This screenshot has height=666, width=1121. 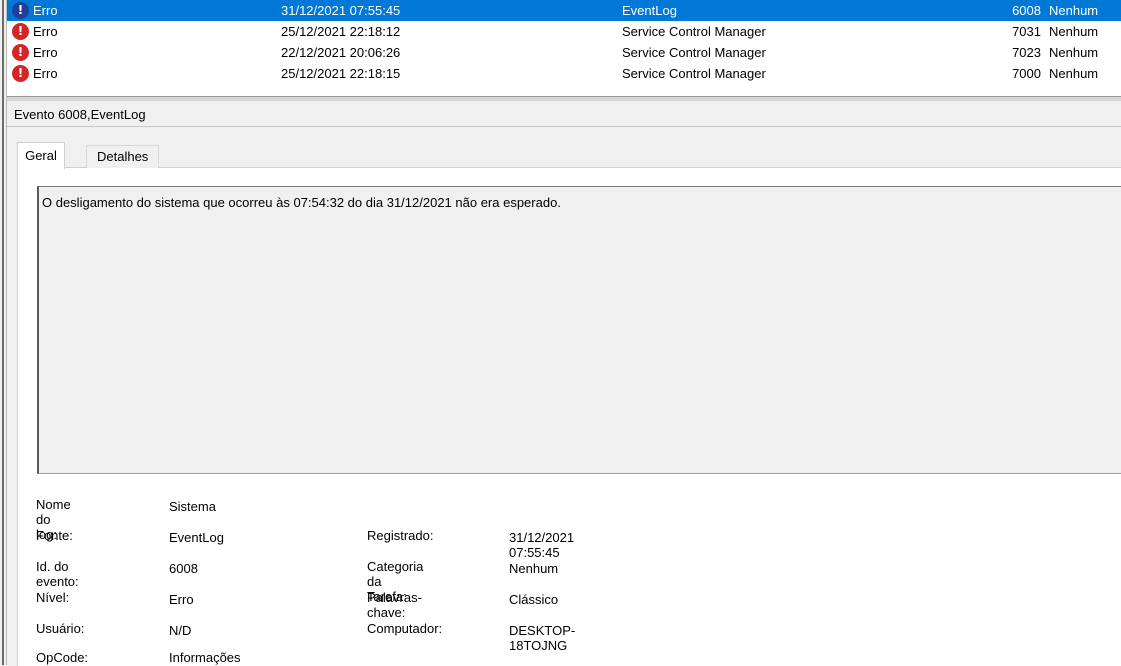 I want to click on logged-label: Registrado:, so click(x=400, y=535).